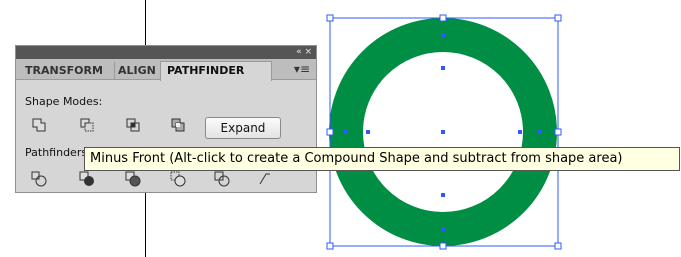 This screenshot has width=681, height=257. Describe the element at coordinates (222, 179) in the screenshot. I see `outline-icon` at that location.